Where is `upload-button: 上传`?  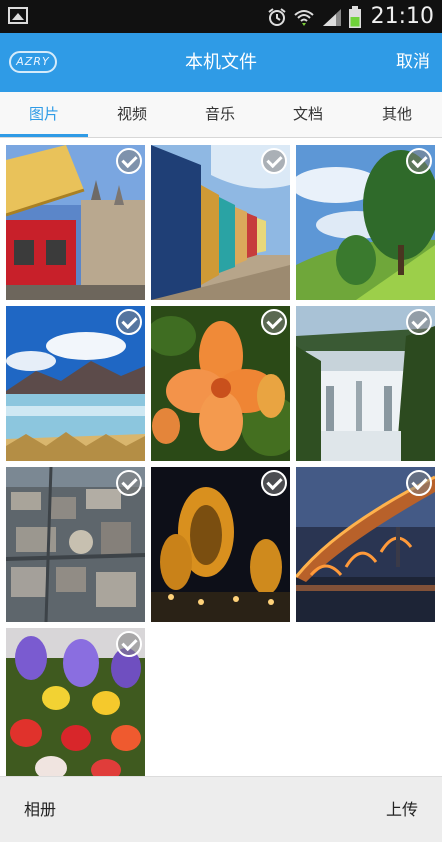 upload-button: 上传 is located at coordinates (402, 809).